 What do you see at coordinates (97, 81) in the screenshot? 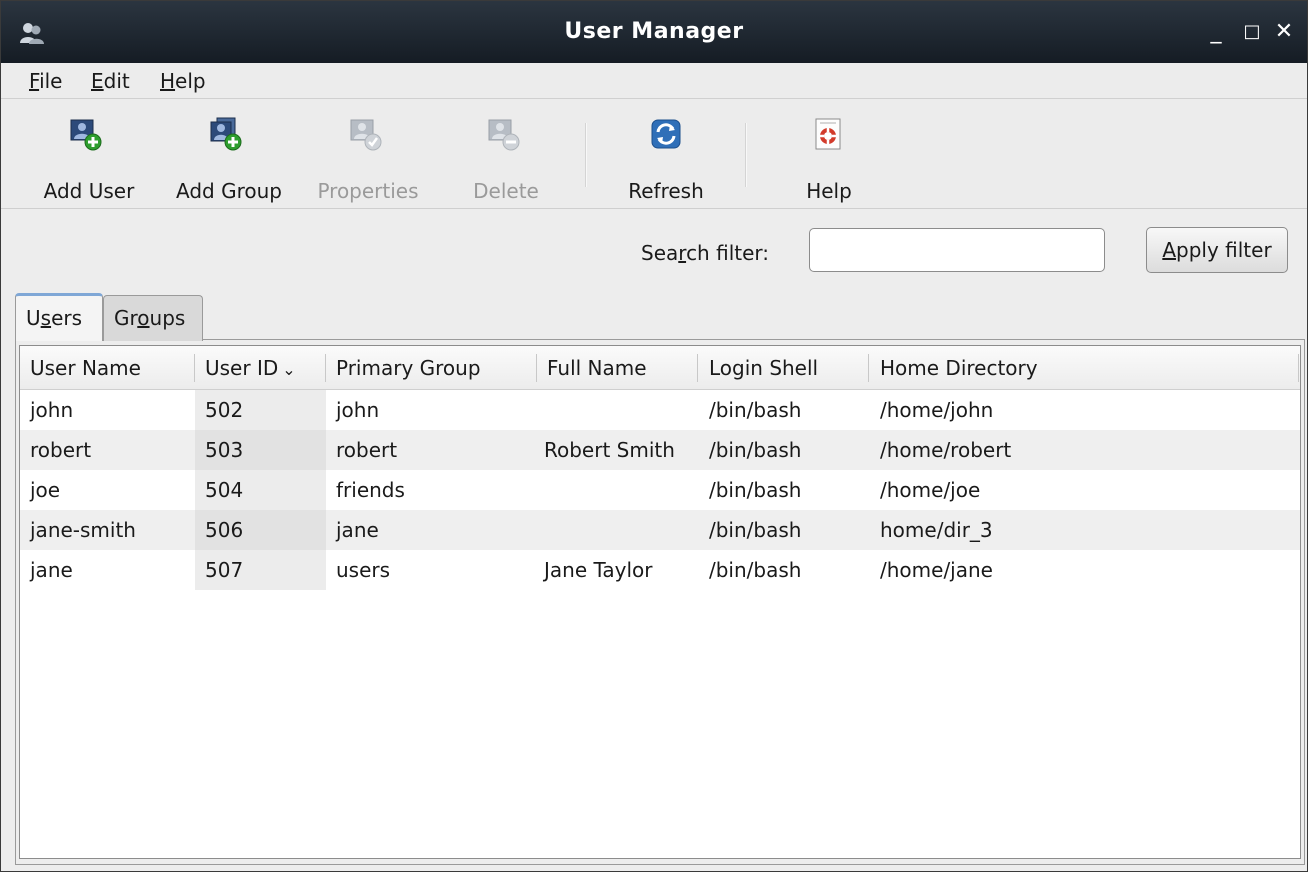
I see `menu-edit-mnemonic: E` at bounding box center [97, 81].